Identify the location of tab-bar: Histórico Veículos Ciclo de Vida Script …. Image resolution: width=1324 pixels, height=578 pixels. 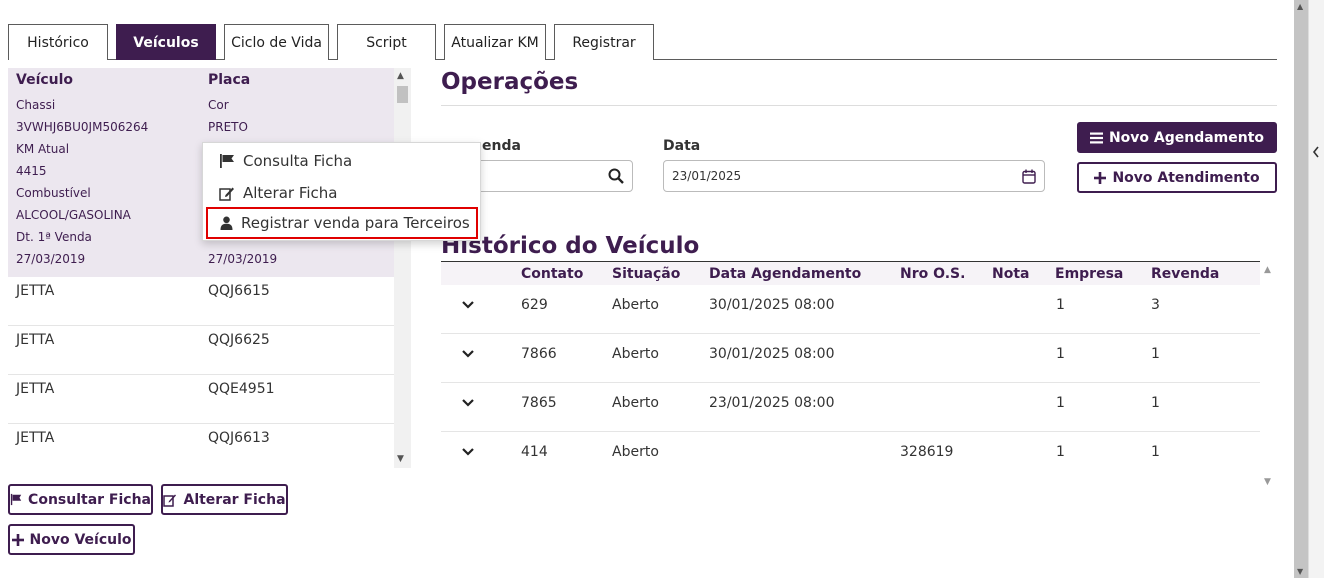
(642, 42).